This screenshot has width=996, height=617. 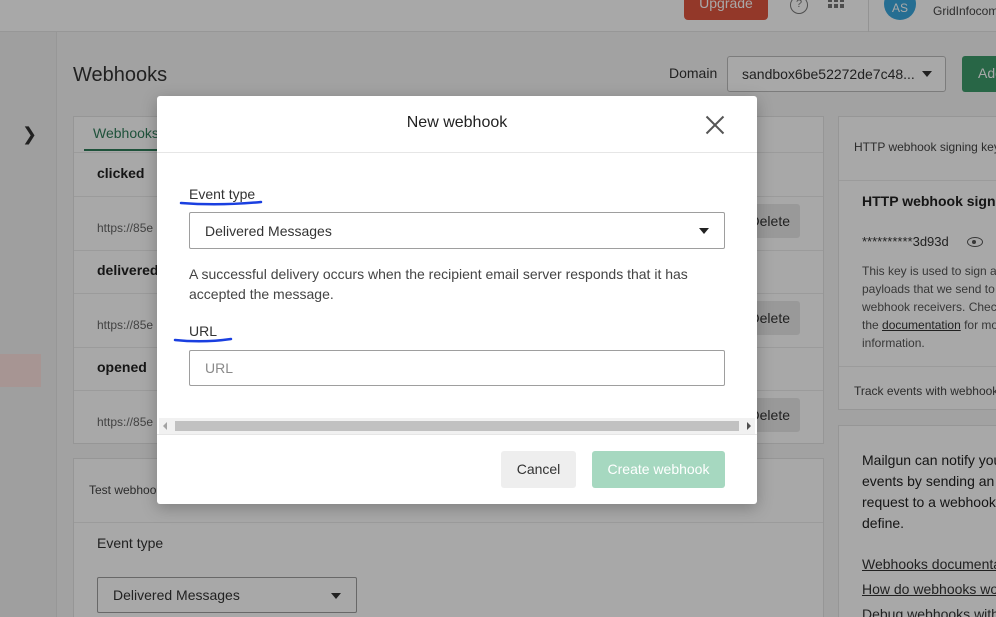 What do you see at coordinates (165, 426) in the screenshot?
I see `scroll-left-arrow-icon` at bounding box center [165, 426].